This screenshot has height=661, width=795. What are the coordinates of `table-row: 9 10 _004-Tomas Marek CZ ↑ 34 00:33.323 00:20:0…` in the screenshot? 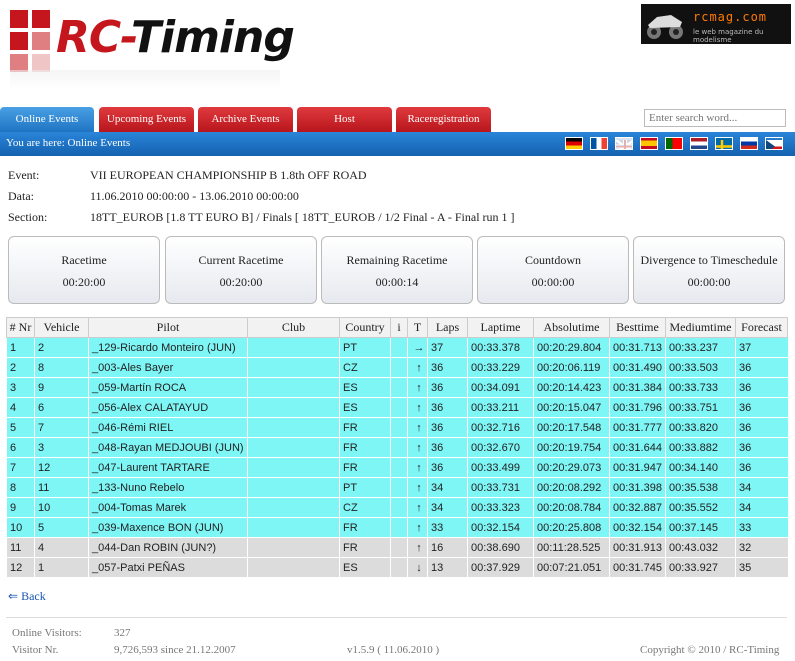 It's located at (397, 507).